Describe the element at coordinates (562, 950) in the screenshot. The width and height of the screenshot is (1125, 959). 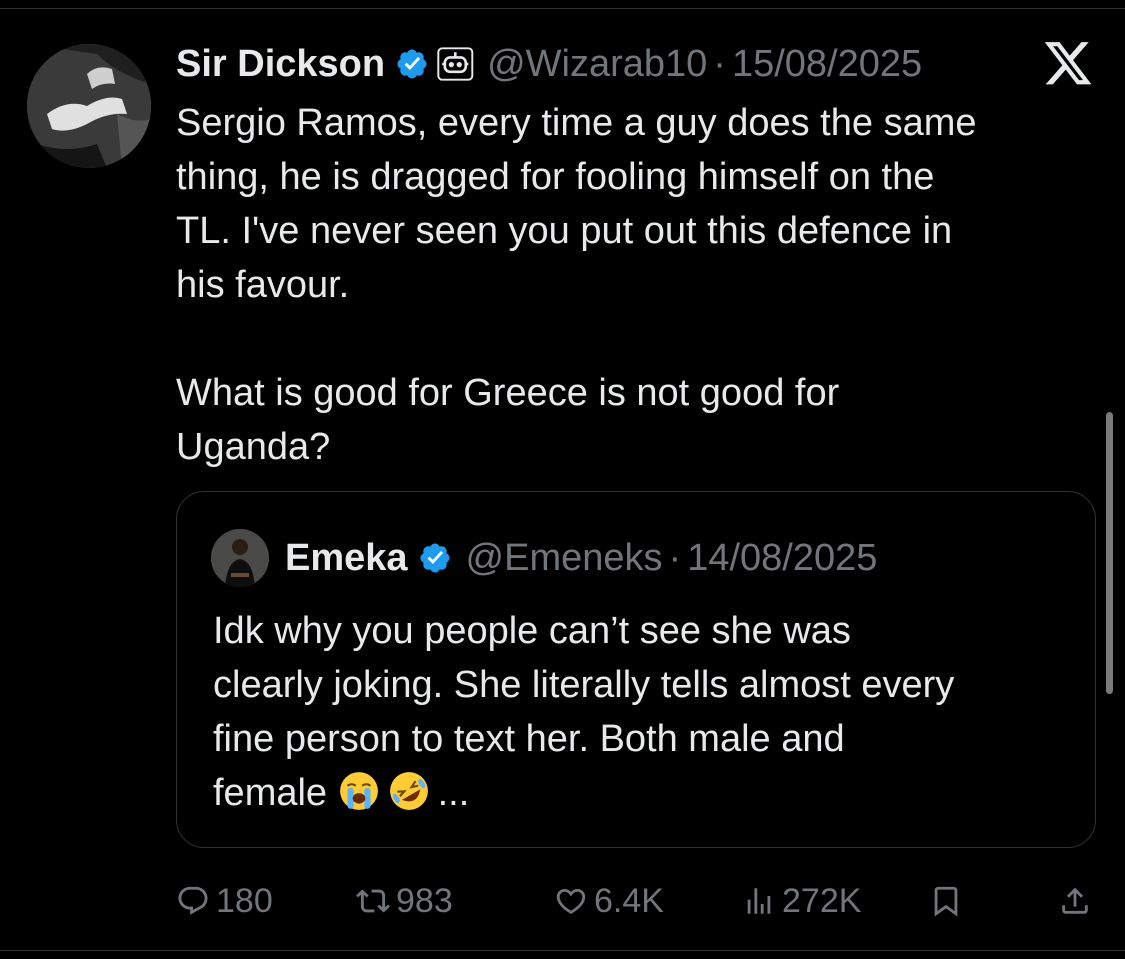
I see `bottom-divider` at that location.